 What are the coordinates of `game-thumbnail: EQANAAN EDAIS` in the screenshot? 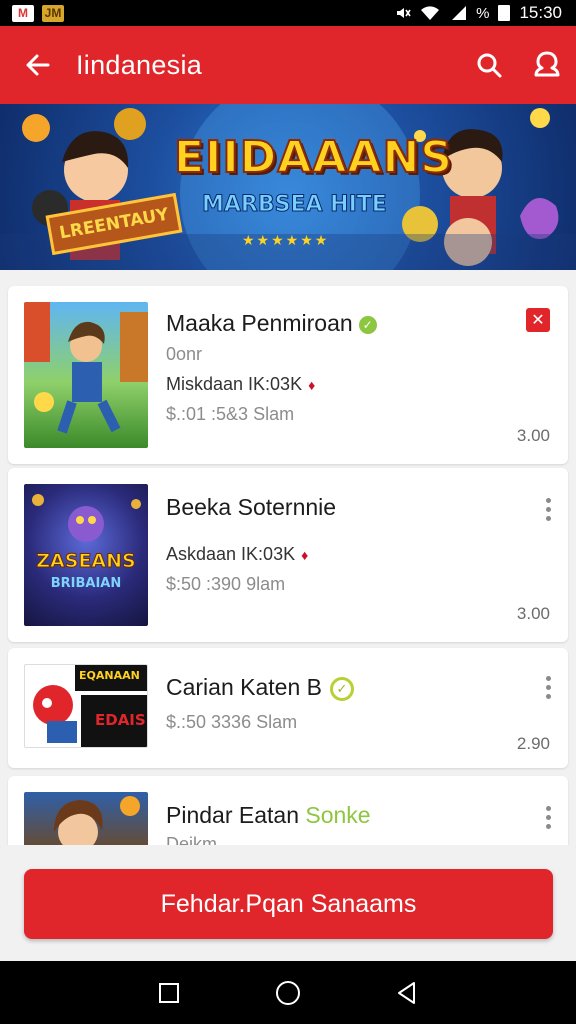 It's located at (86, 706).